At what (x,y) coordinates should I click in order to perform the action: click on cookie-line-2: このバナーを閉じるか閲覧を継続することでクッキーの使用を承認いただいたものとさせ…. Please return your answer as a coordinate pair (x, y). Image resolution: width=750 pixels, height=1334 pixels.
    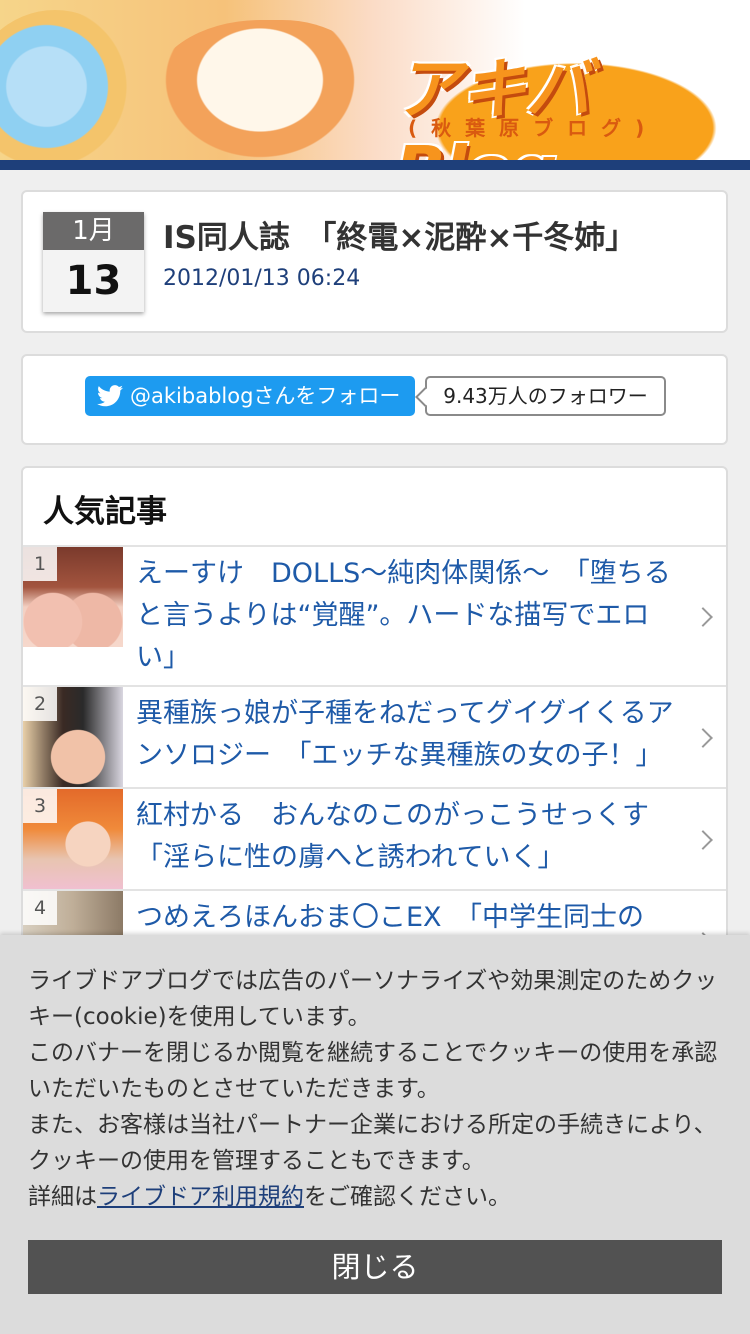
    Looking at the image, I should click on (373, 1071).